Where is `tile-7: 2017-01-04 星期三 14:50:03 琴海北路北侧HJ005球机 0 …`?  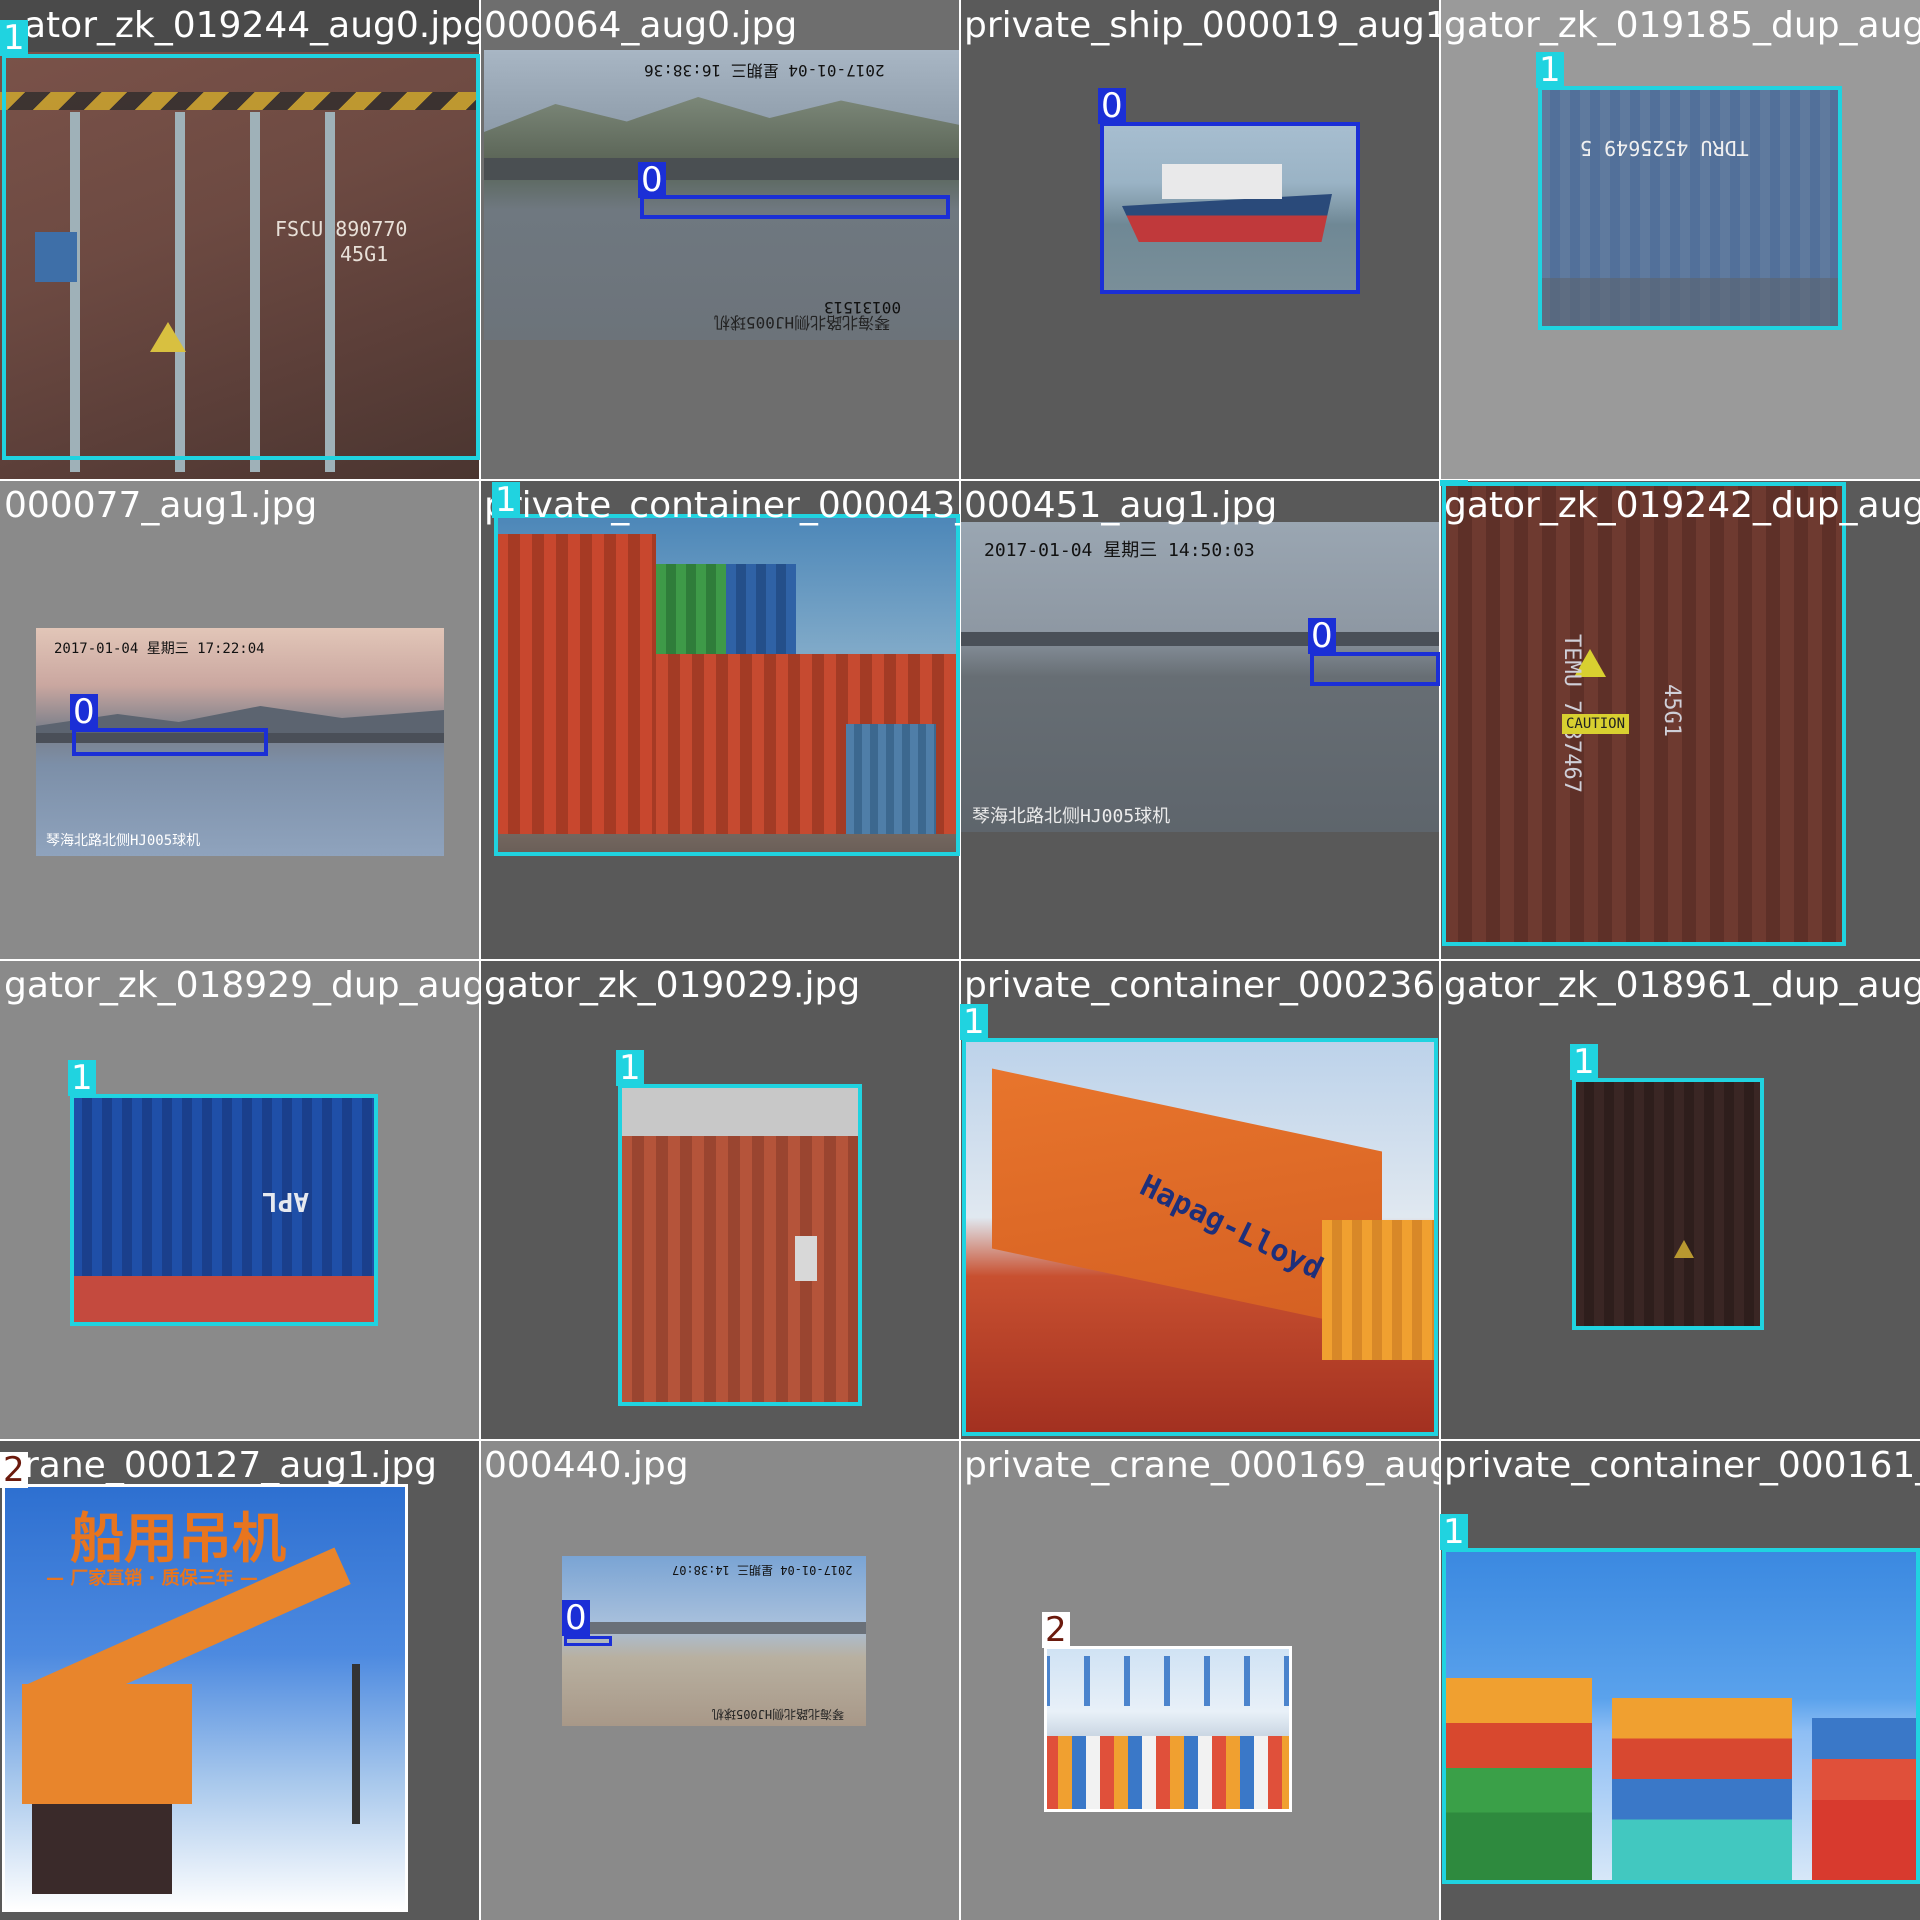 tile-7: 2017-01-04 星期三 14:50:03 琴海北路北侧HJ005球机 0 … is located at coordinates (1200, 720).